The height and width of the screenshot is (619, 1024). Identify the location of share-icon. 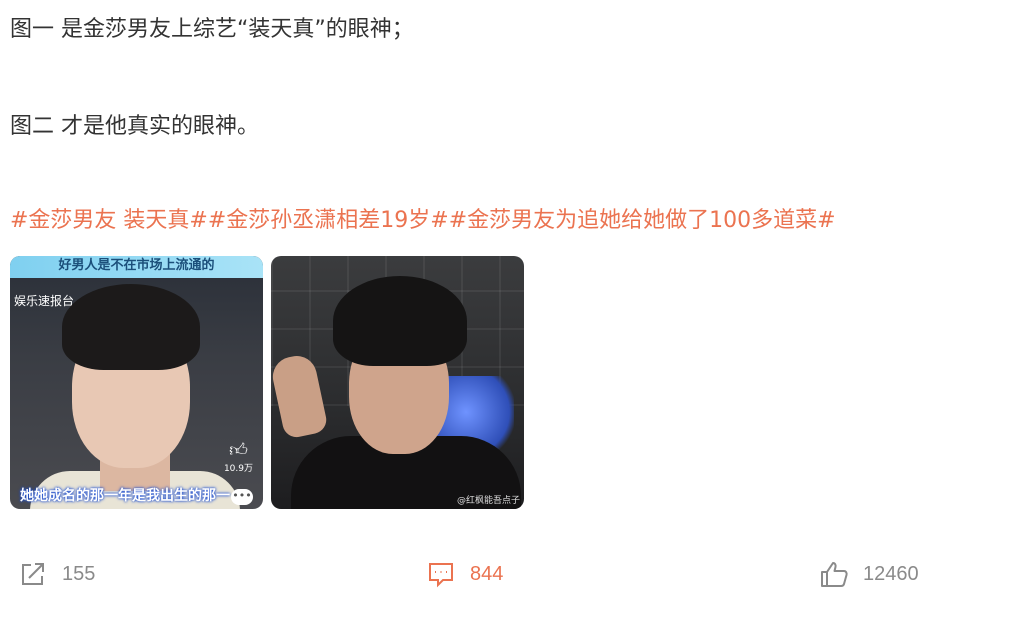
(33, 574).